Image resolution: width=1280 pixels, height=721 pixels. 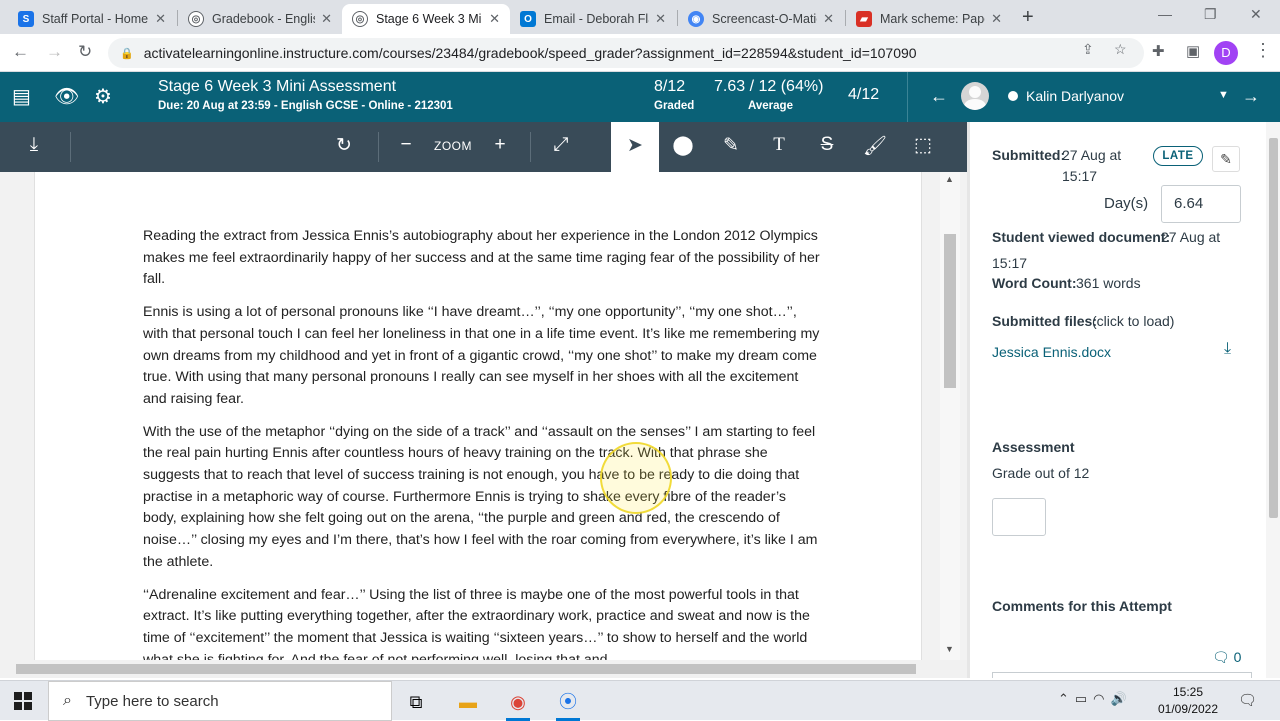 I want to click on browser-menu-icon: ⋮, so click(x=1263, y=50).